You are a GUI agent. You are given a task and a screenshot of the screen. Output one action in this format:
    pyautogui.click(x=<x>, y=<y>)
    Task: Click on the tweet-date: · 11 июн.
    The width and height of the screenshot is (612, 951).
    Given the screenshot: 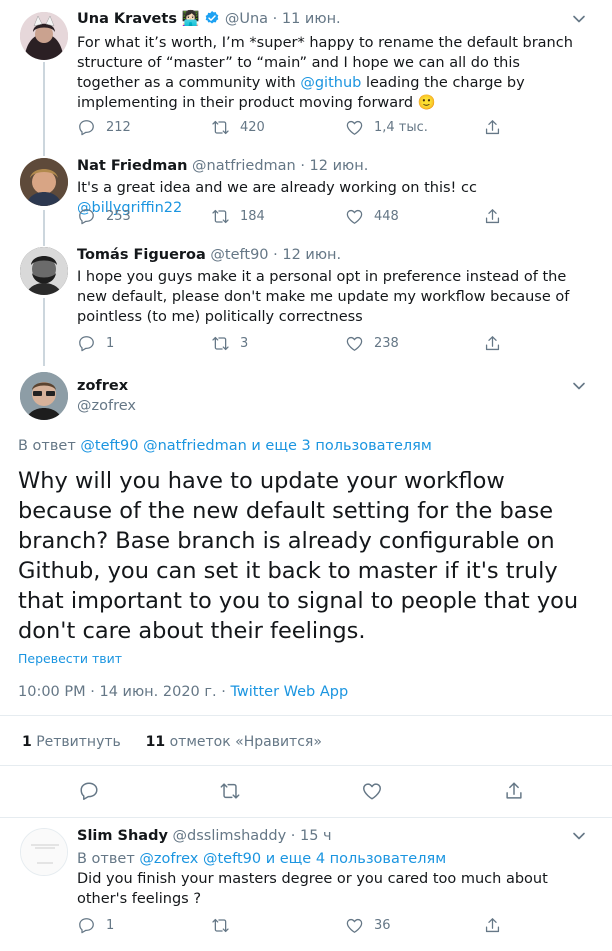 What is the action you would take?
    pyautogui.click(x=307, y=19)
    